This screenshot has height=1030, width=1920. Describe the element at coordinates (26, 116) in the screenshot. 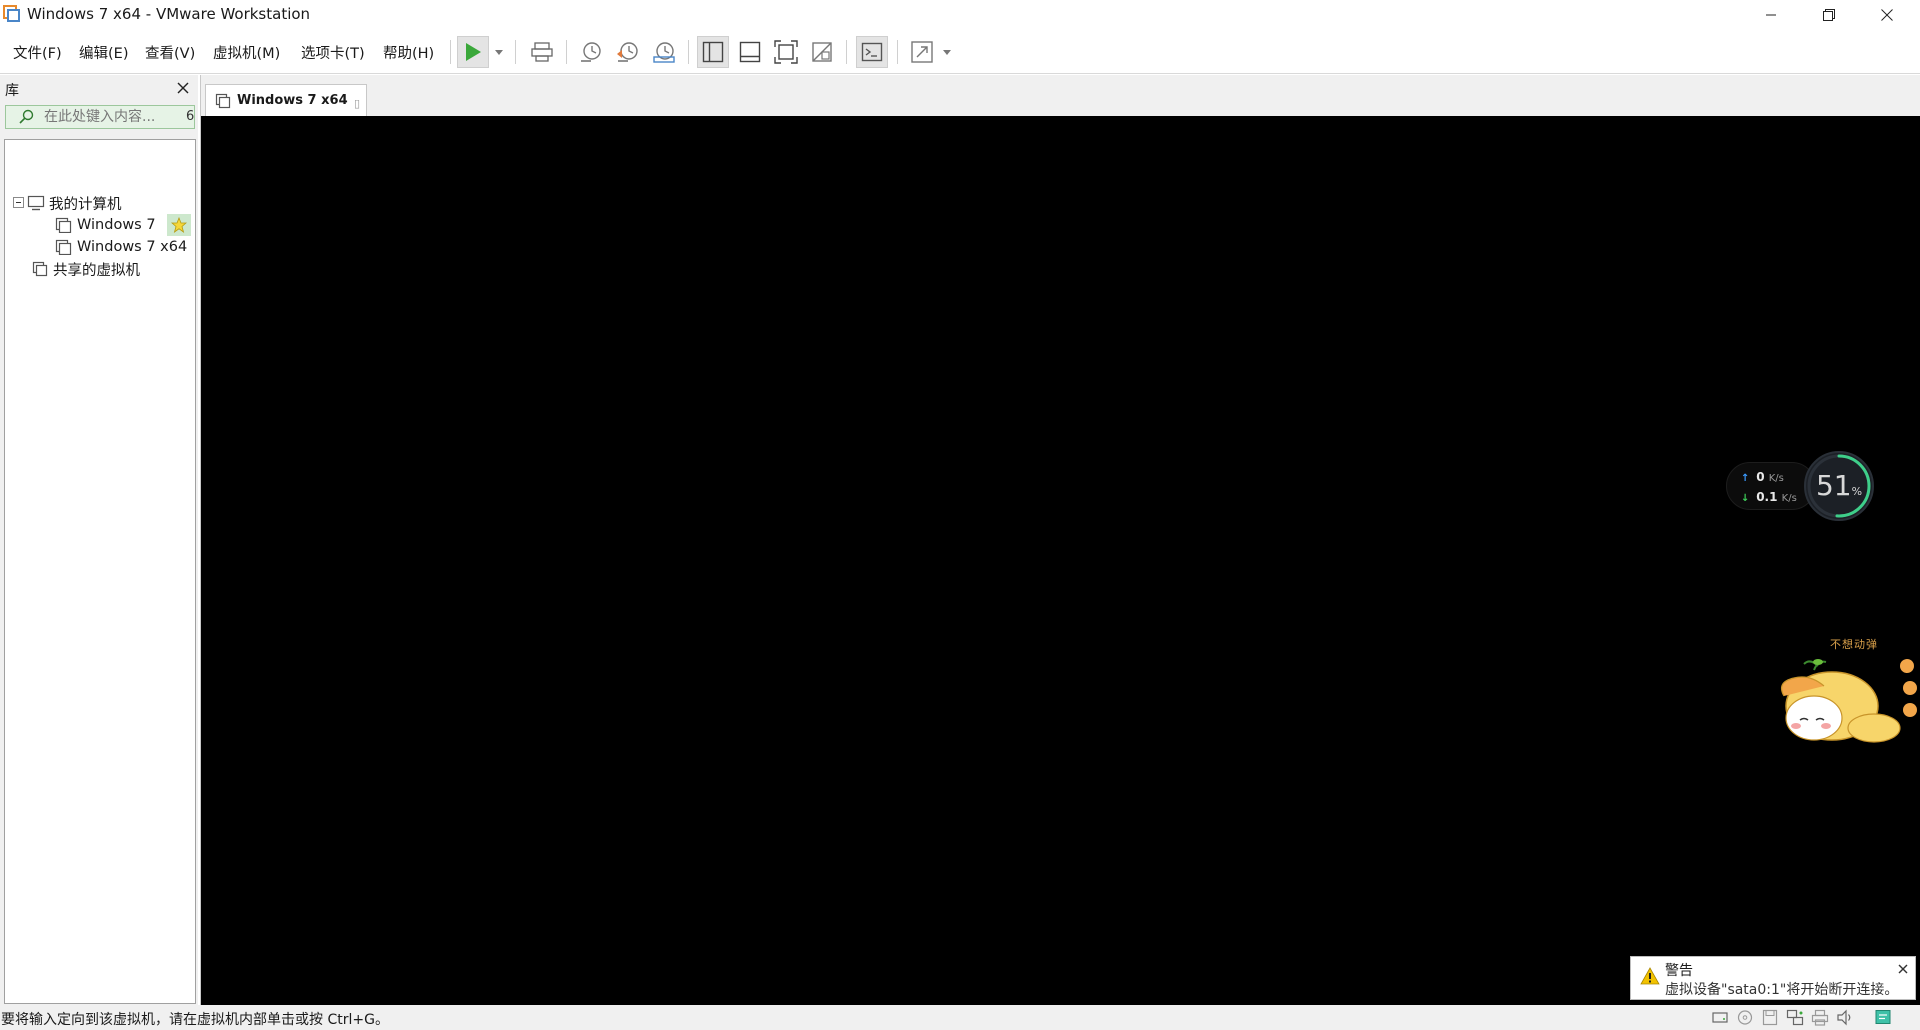

I see `search-icon` at that location.